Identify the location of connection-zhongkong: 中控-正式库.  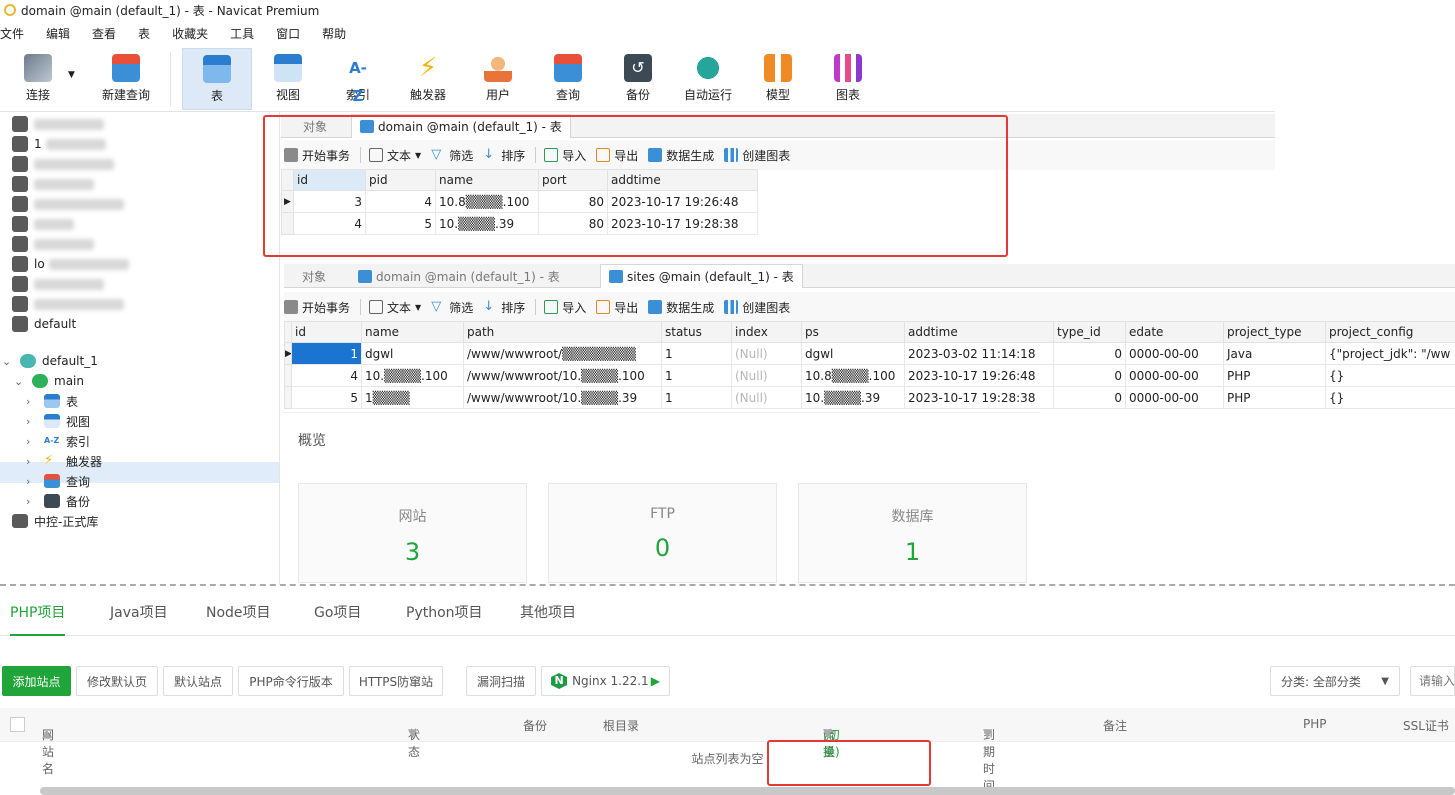
(55, 521).